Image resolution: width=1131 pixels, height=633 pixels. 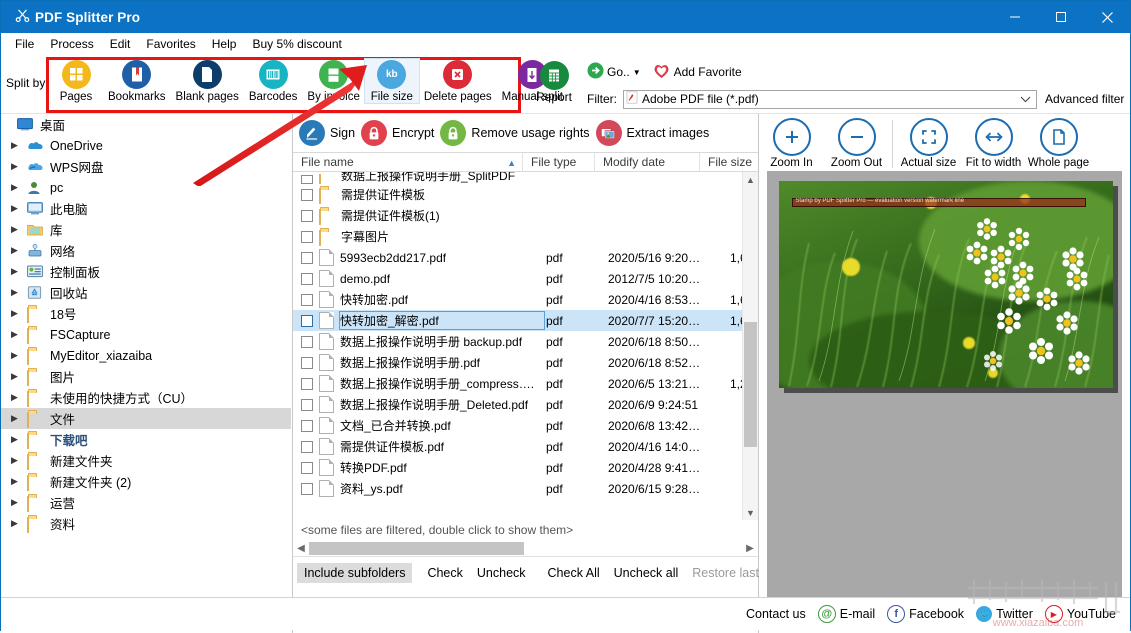 I want to click on hscroll-track, so click(x=525, y=548).